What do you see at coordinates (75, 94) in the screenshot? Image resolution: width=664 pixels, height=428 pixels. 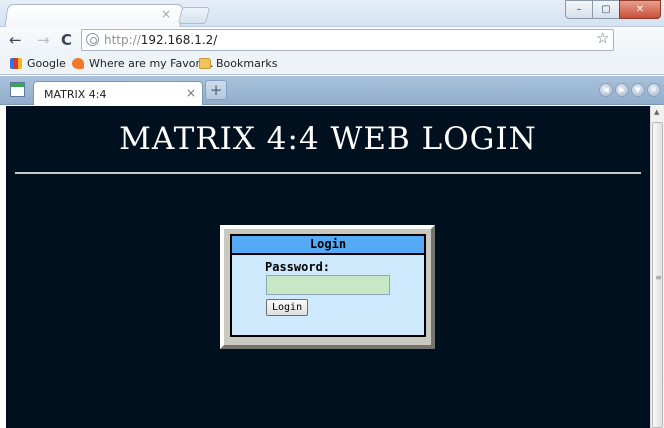 I see `tab-label: MATRIX 4:4` at bounding box center [75, 94].